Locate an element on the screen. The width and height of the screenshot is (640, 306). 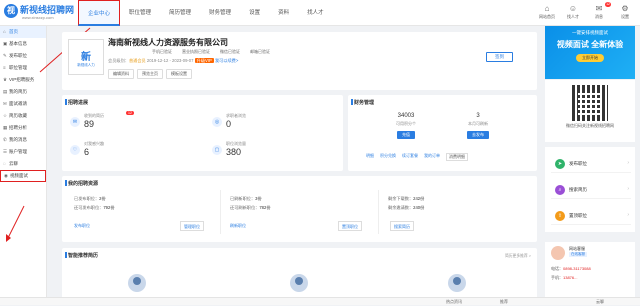
finance-links: 明细 积分兑换 续订套餐 我的订单 消费明细 is located at coordinates (417, 157).